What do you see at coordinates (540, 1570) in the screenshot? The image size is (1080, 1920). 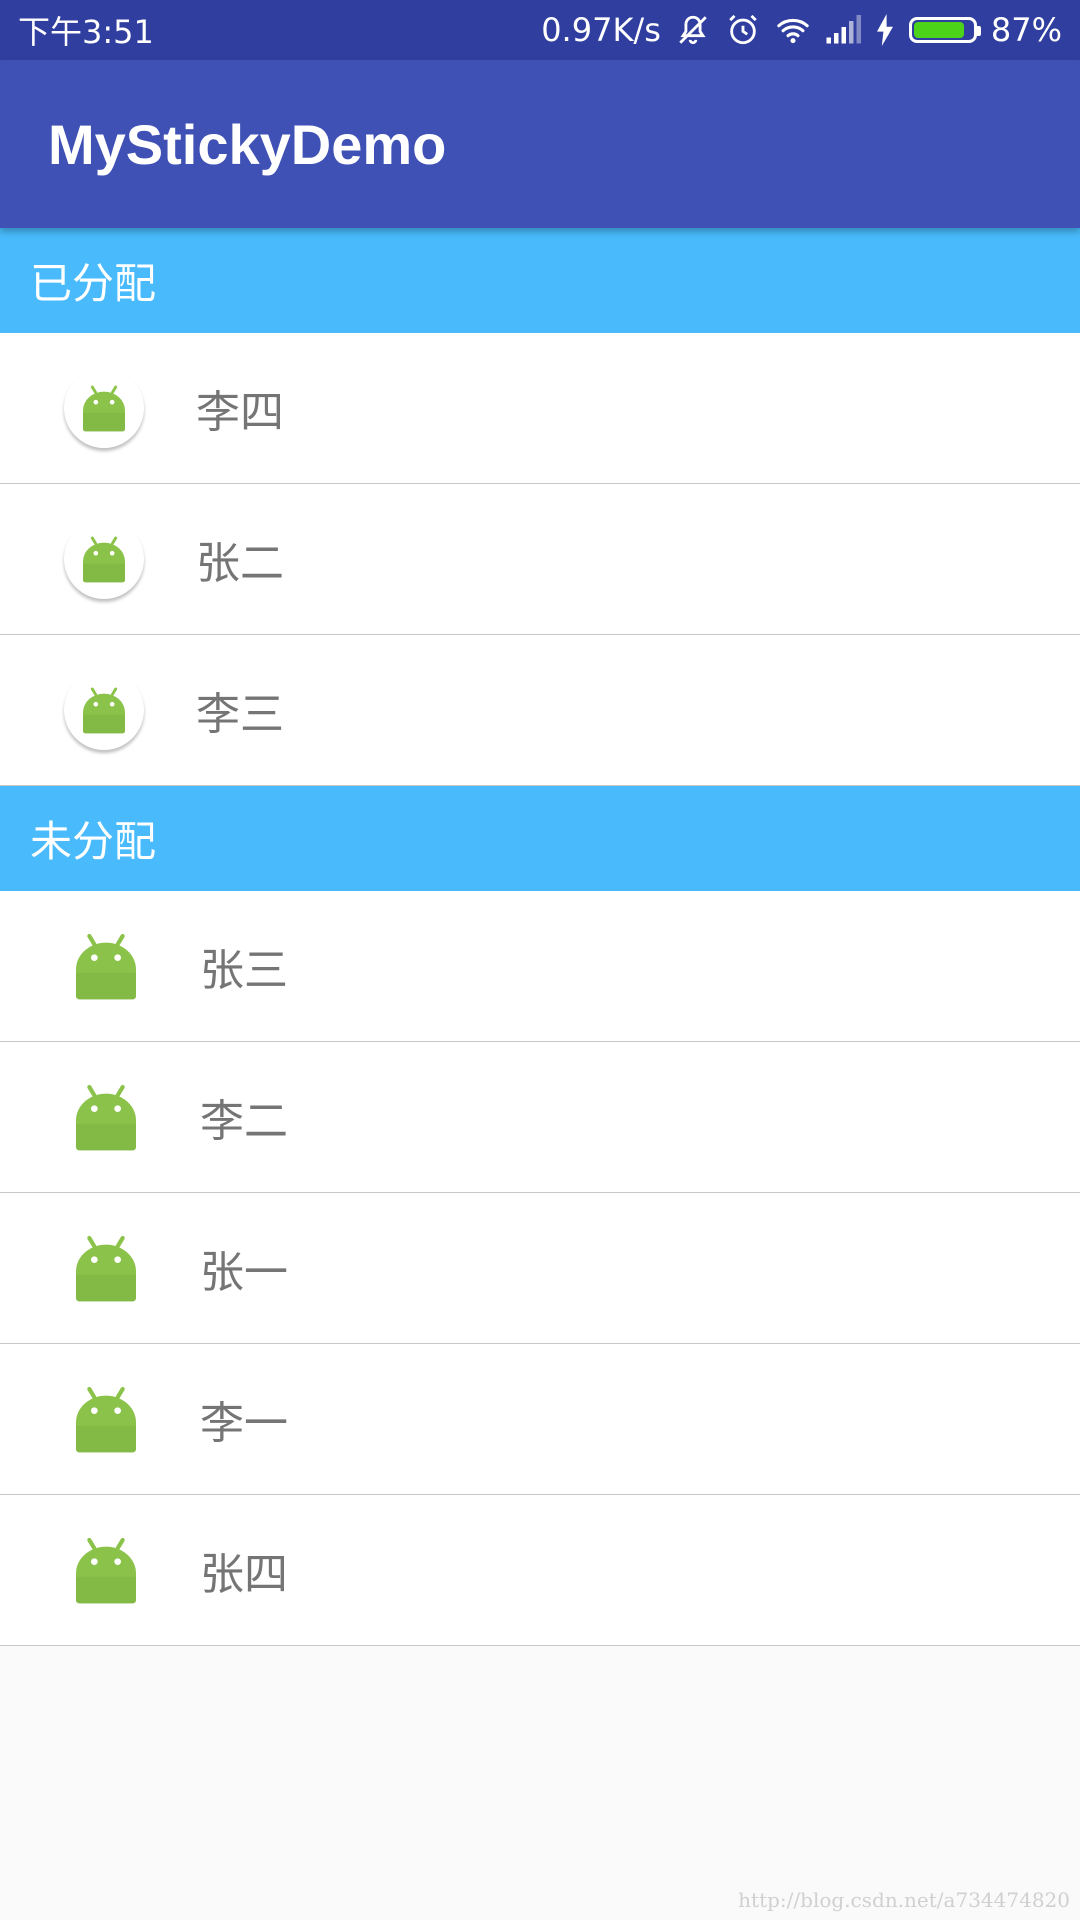 I see `list-item: 张四` at bounding box center [540, 1570].